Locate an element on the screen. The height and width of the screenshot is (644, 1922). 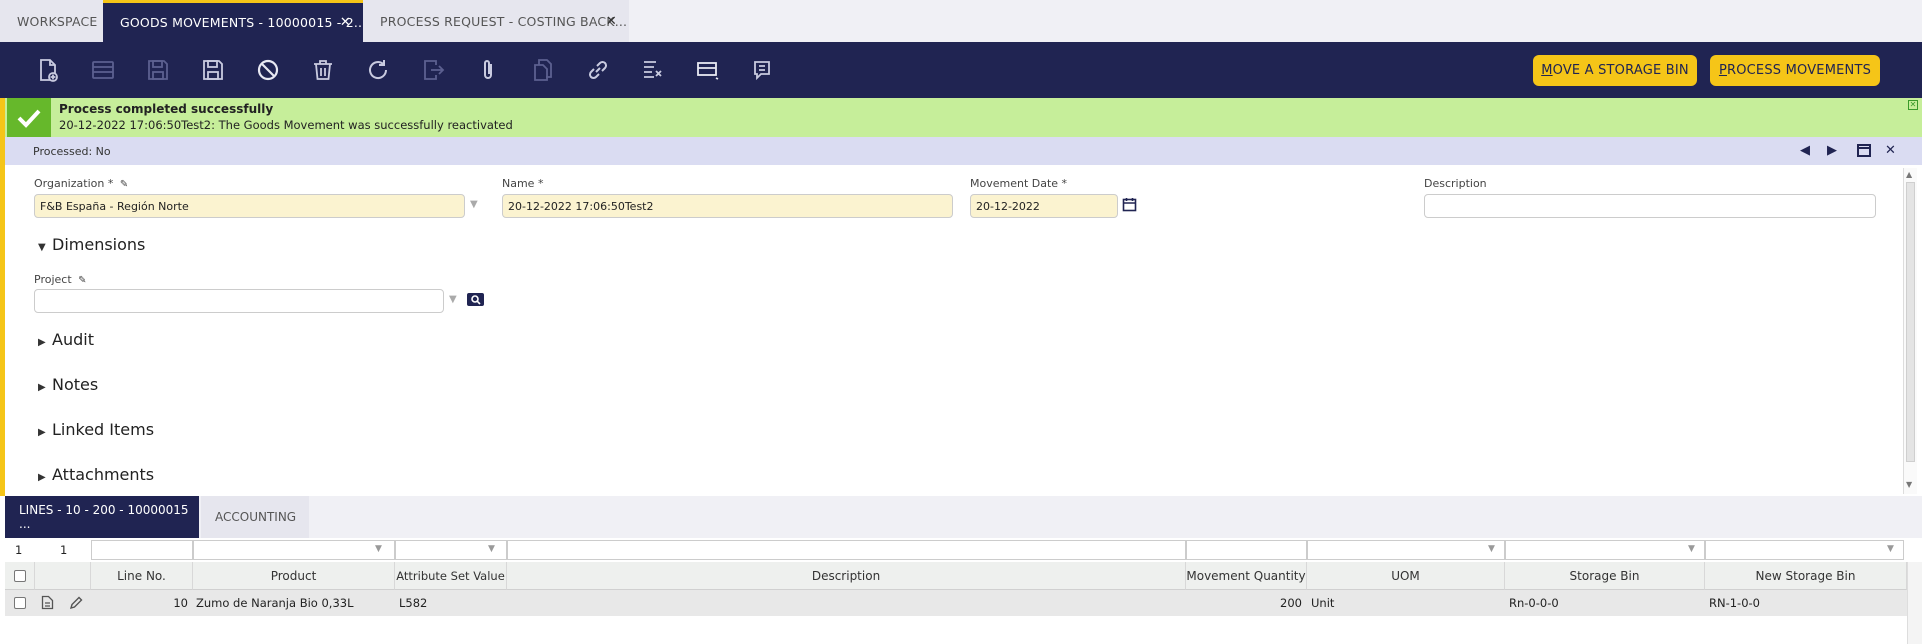
movement-date-label: Movement Date * is located at coordinates (1019, 183).